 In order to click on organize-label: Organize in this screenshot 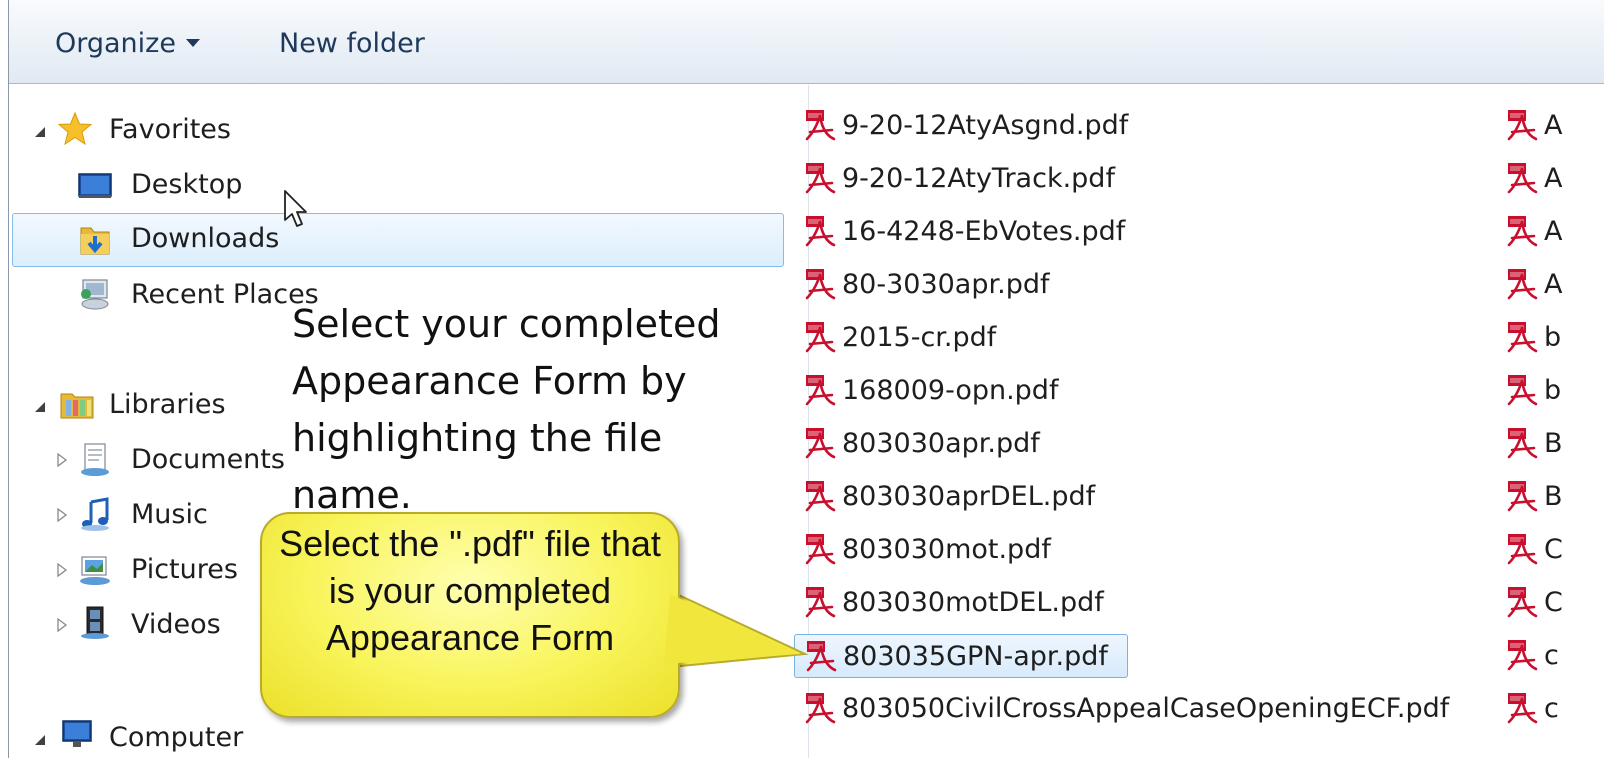, I will do `click(115, 43)`.